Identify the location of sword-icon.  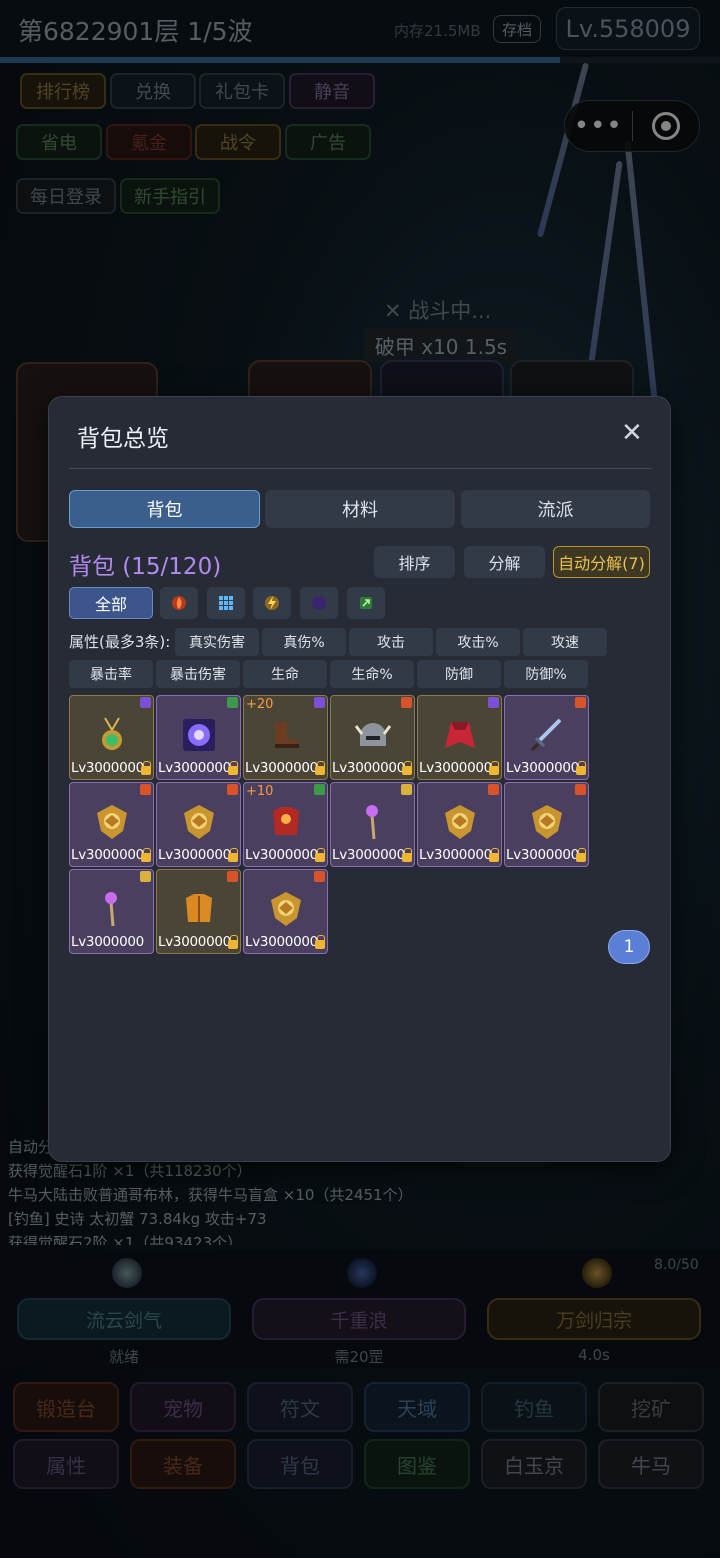
(547, 735).